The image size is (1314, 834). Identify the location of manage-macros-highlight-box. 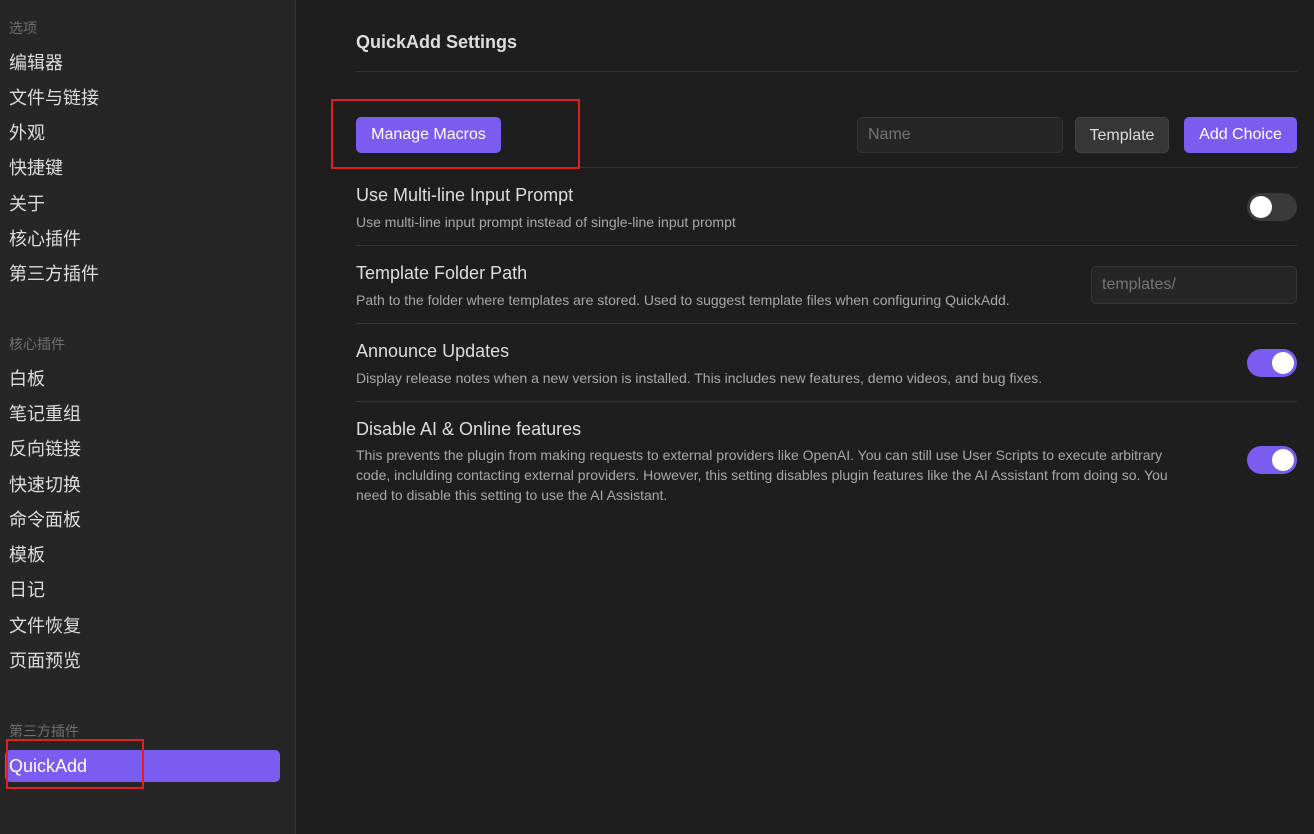
(455, 134).